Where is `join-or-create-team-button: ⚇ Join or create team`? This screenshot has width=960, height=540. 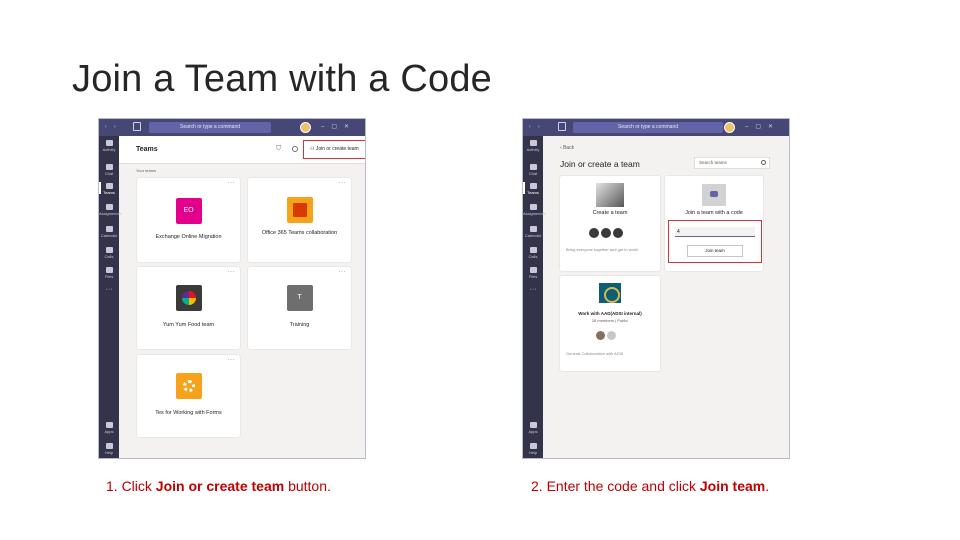 join-or-create-team-button: ⚇ Join or create team is located at coordinates (334, 149).